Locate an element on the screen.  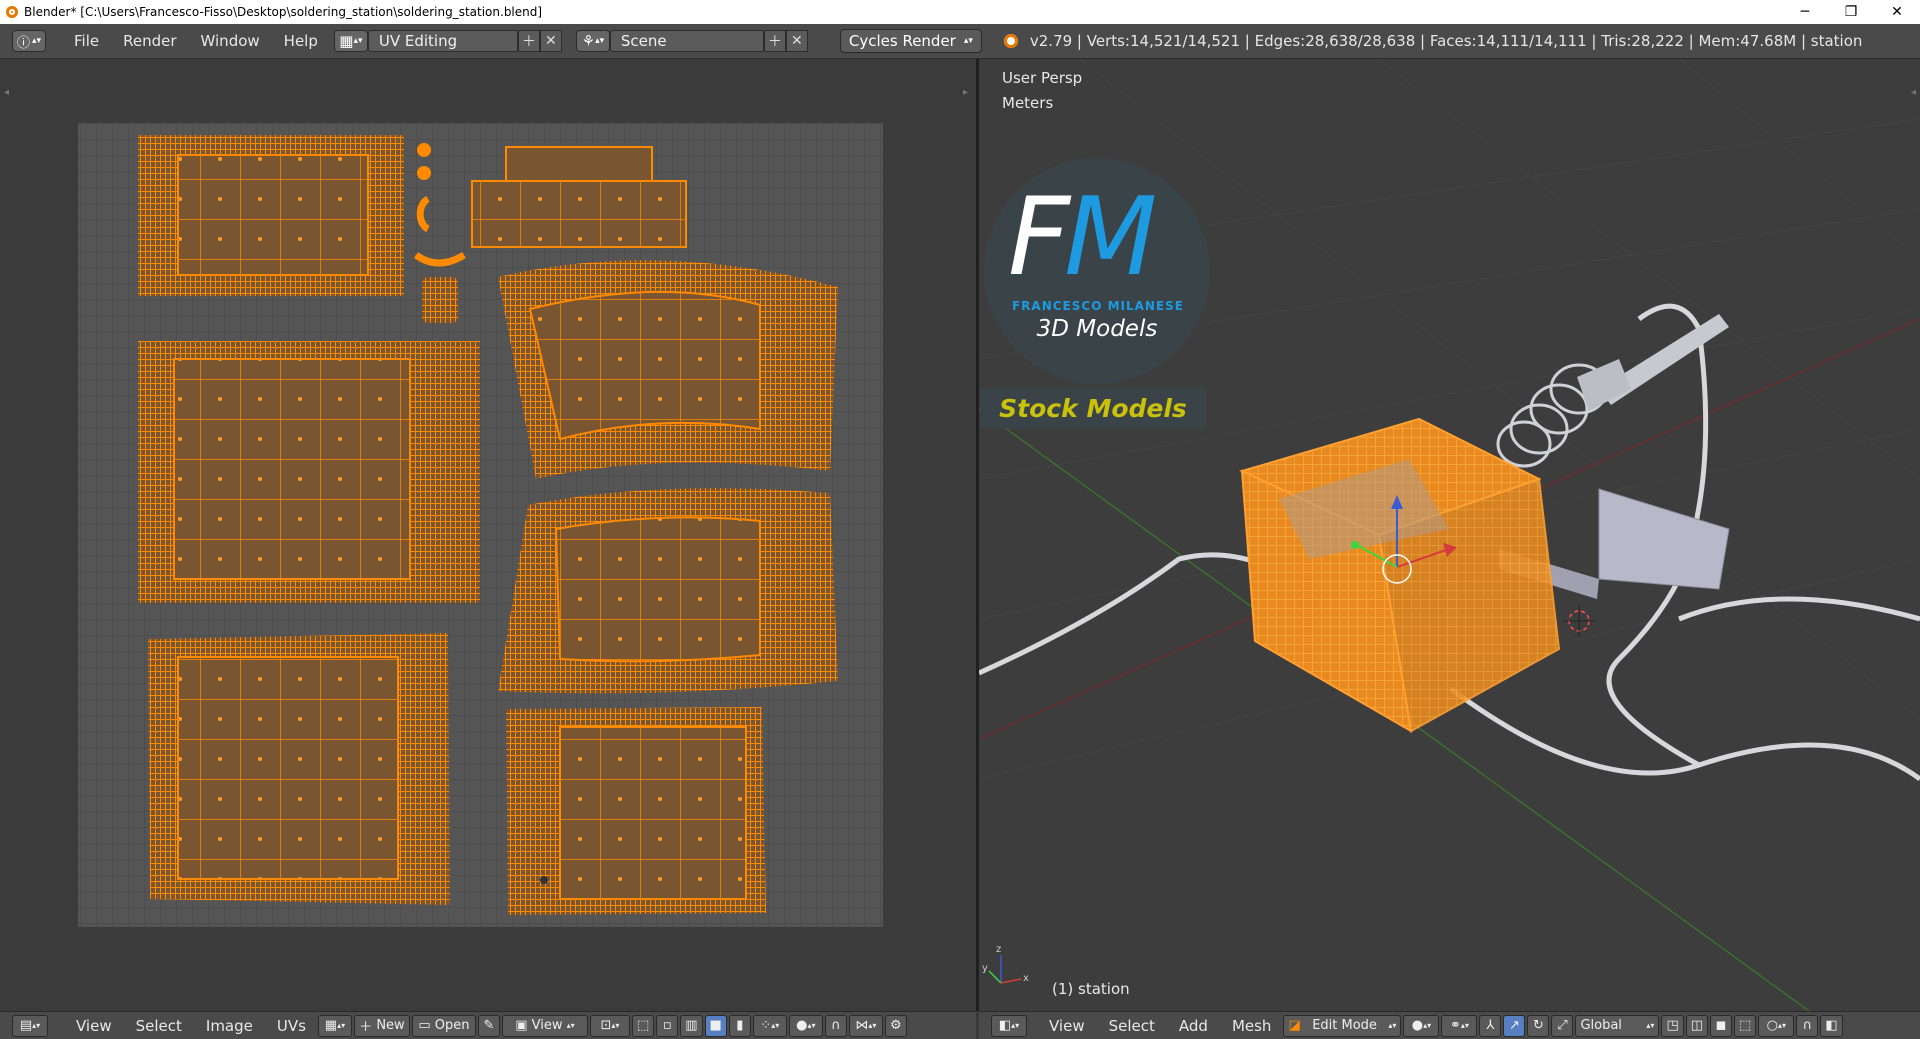
face-select-mode-button: ◼ is located at coordinates (1721, 1025).